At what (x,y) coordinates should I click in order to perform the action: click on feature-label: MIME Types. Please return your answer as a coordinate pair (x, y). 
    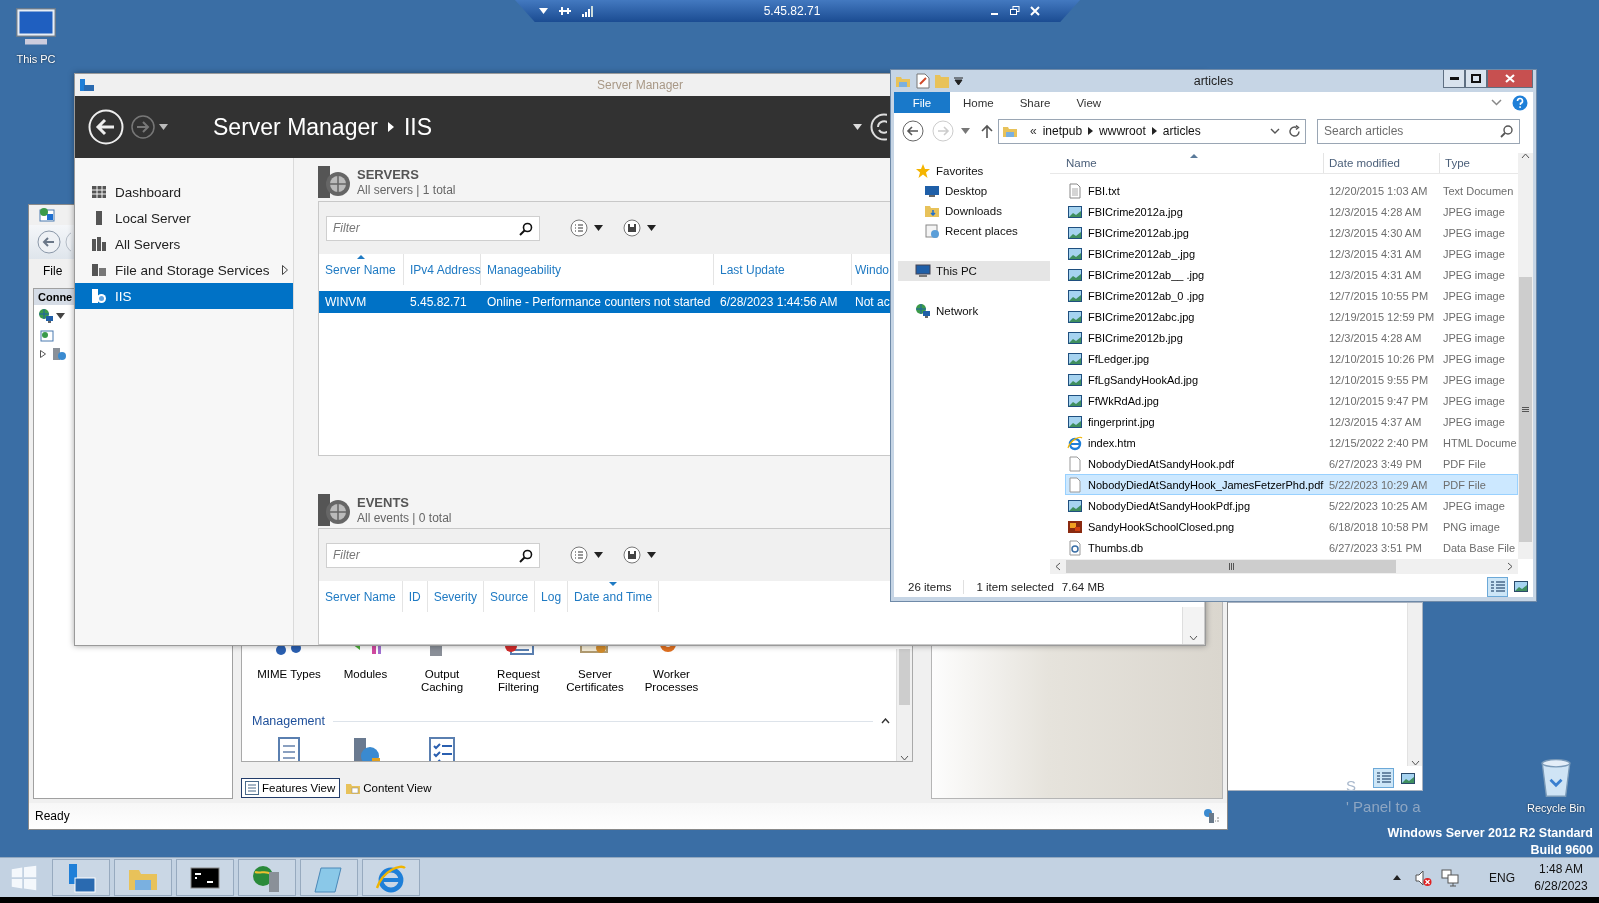
    Looking at the image, I should click on (289, 674).